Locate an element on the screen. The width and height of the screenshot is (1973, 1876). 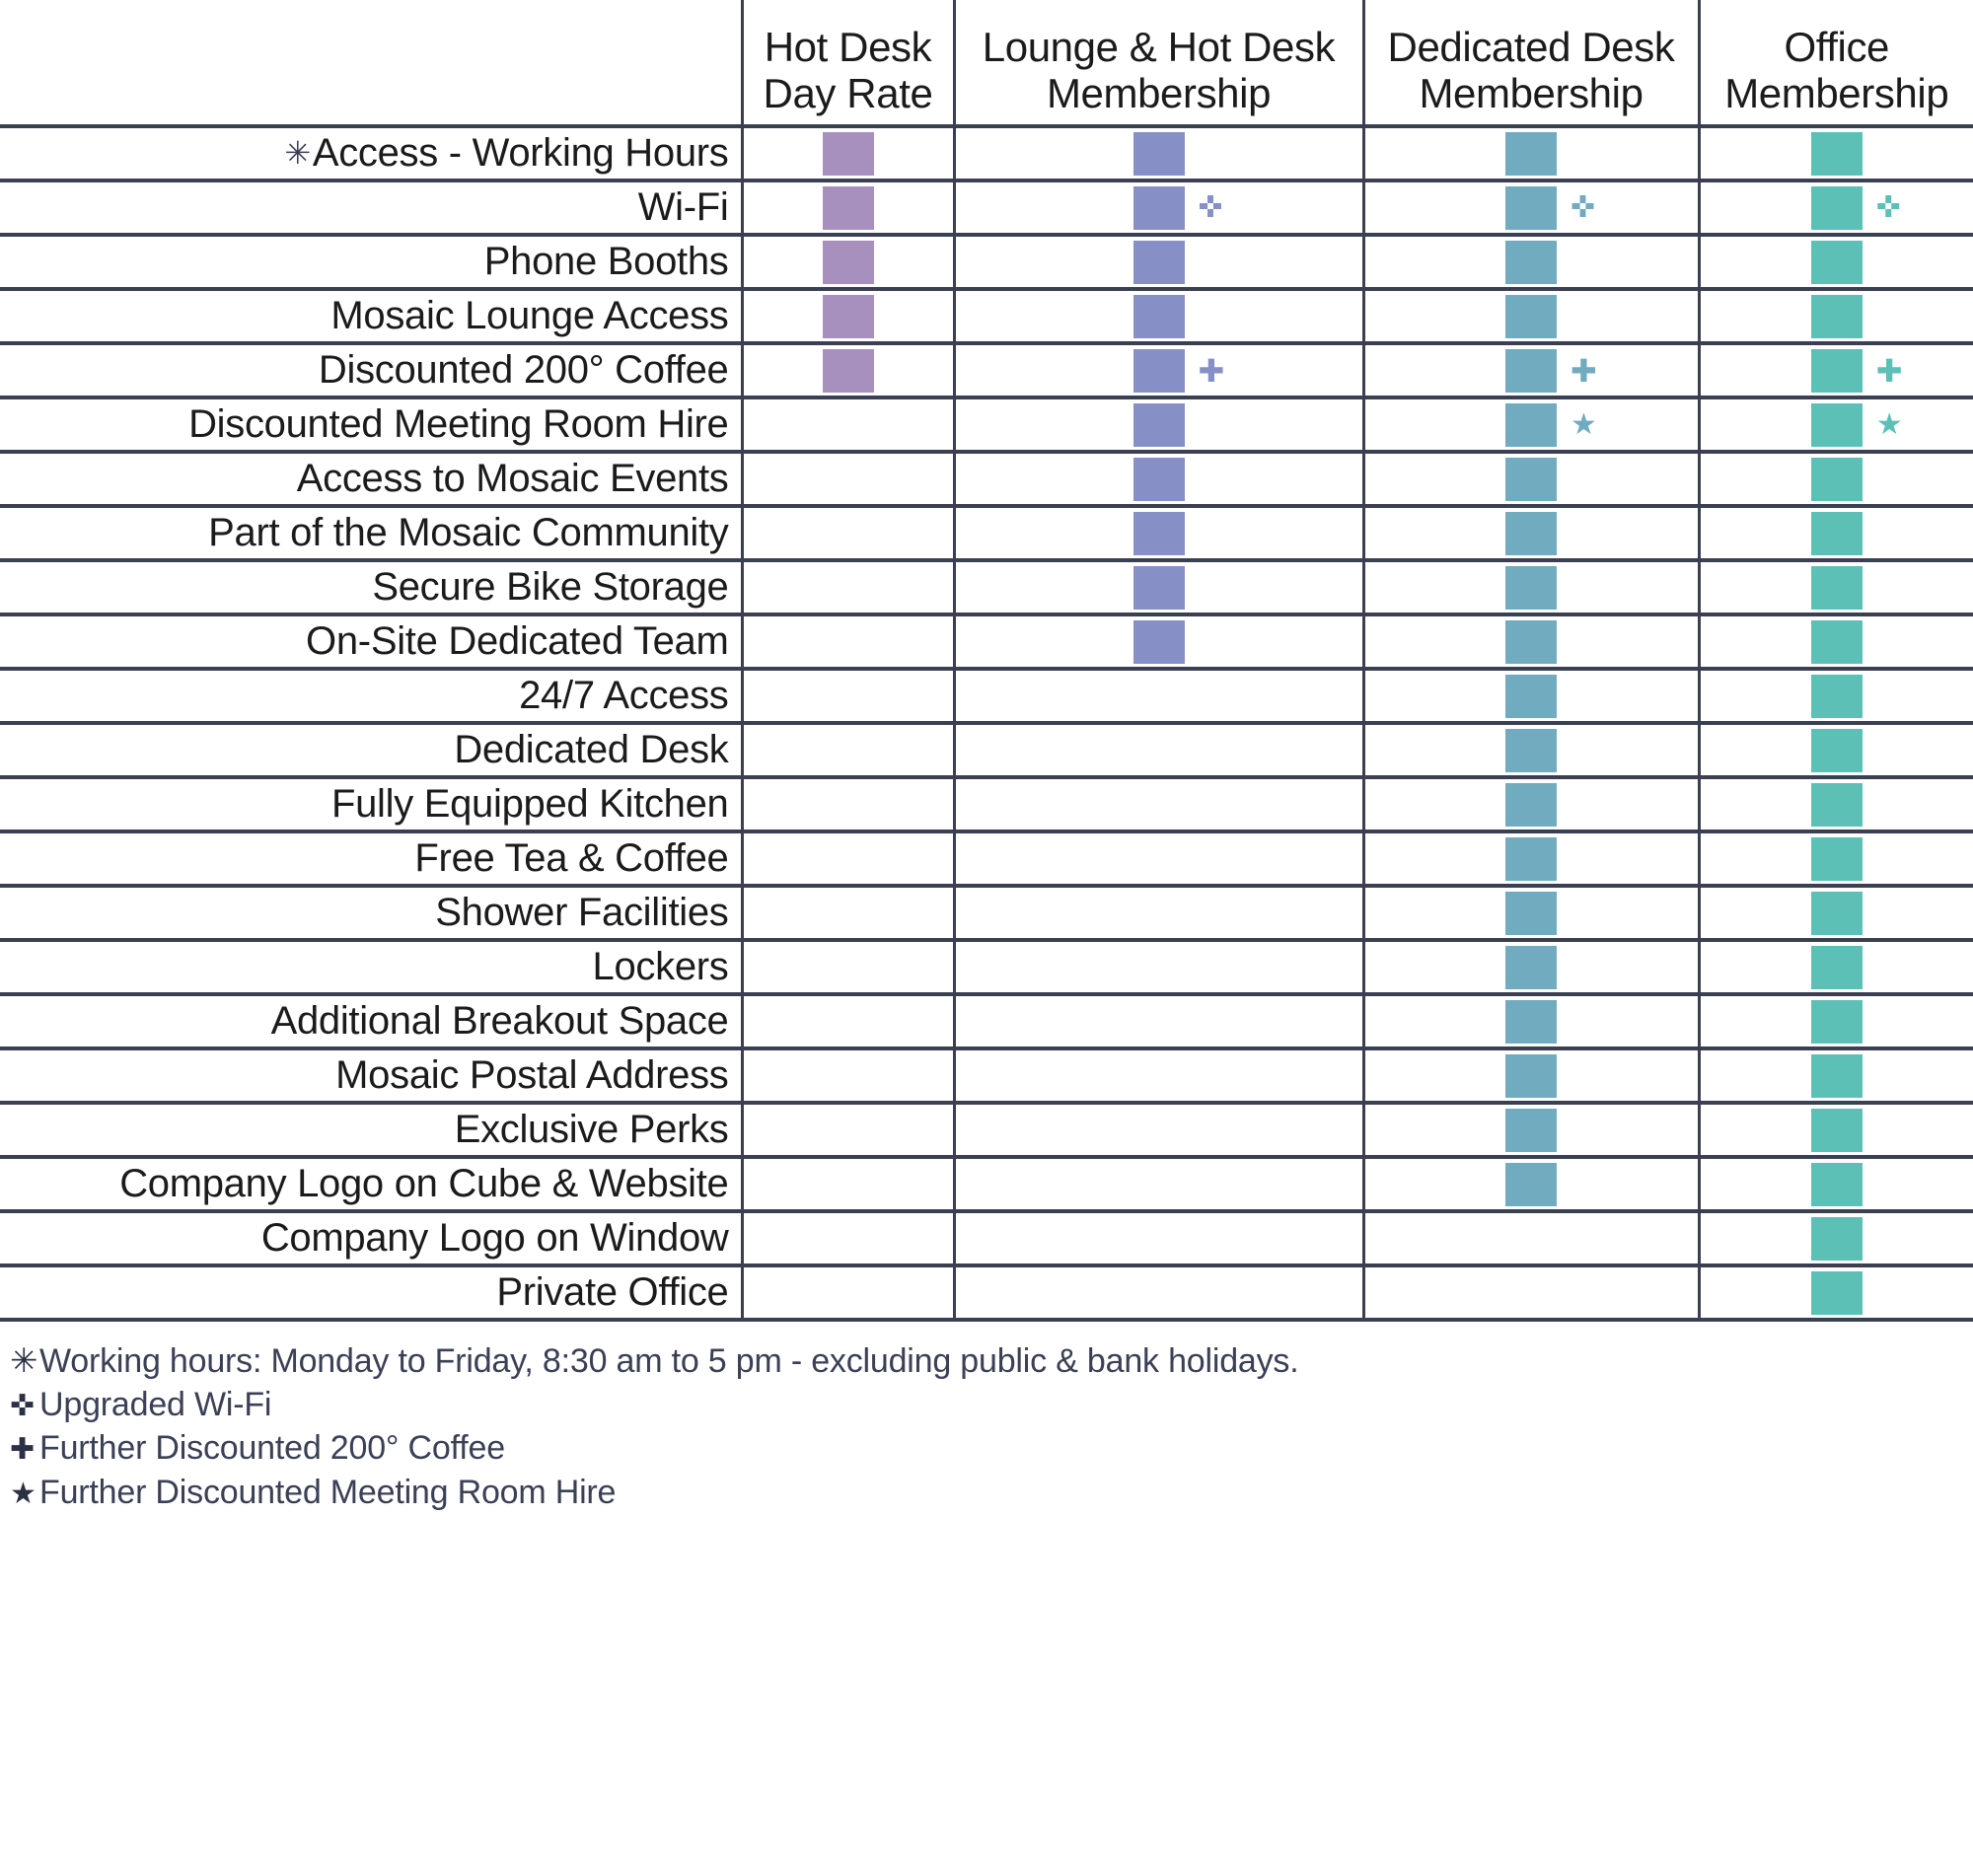
footnote-text: Further Discounted Meeting Room Hire is located at coordinates (328, 1492).